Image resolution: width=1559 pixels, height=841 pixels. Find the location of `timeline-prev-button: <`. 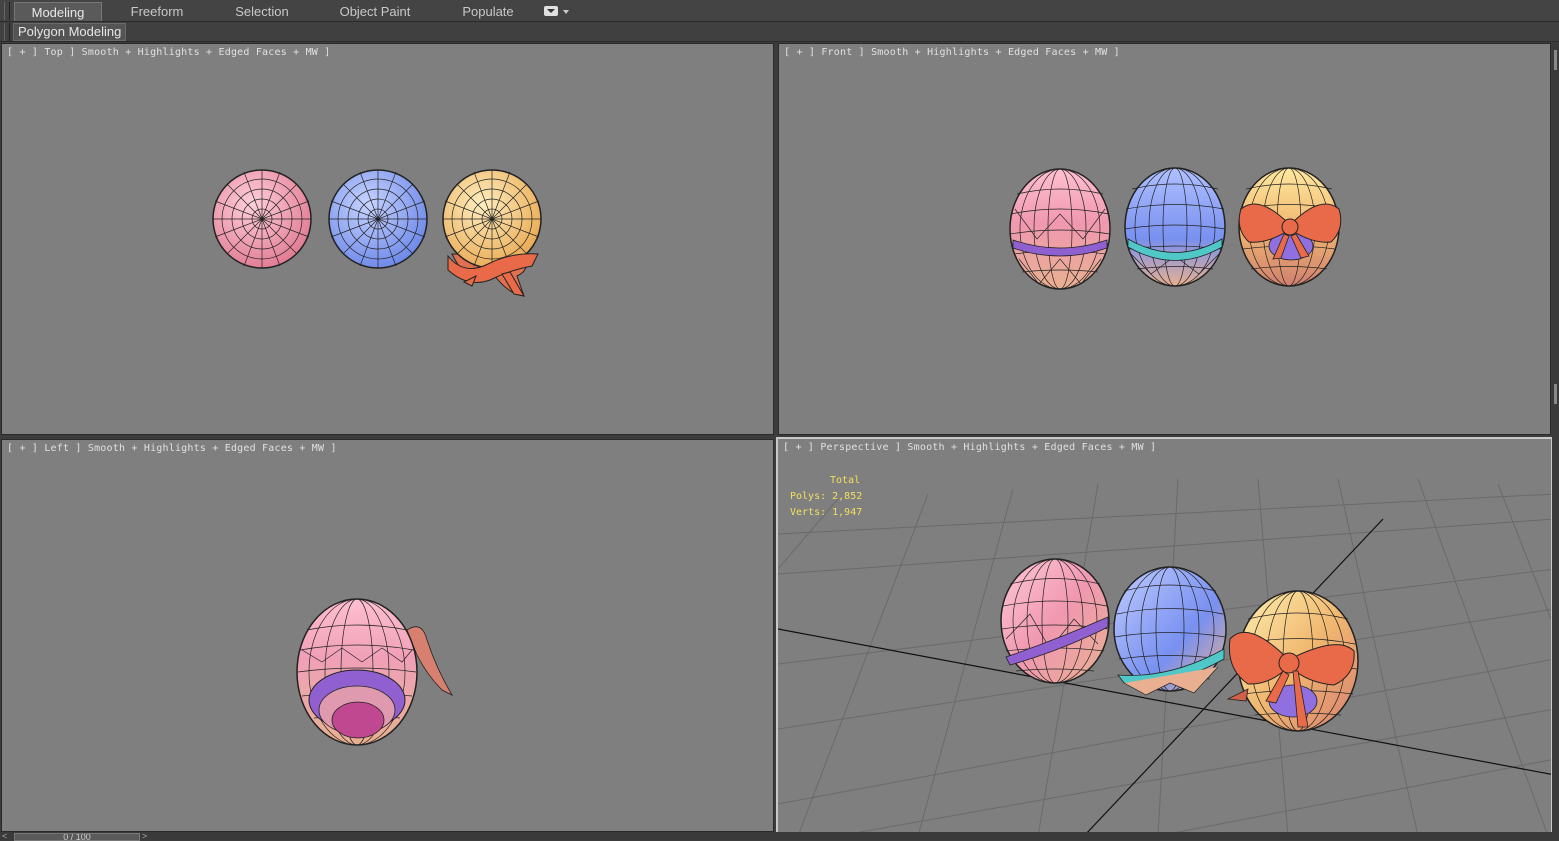

timeline-prev-button: < is located at coordinates (7, 836).